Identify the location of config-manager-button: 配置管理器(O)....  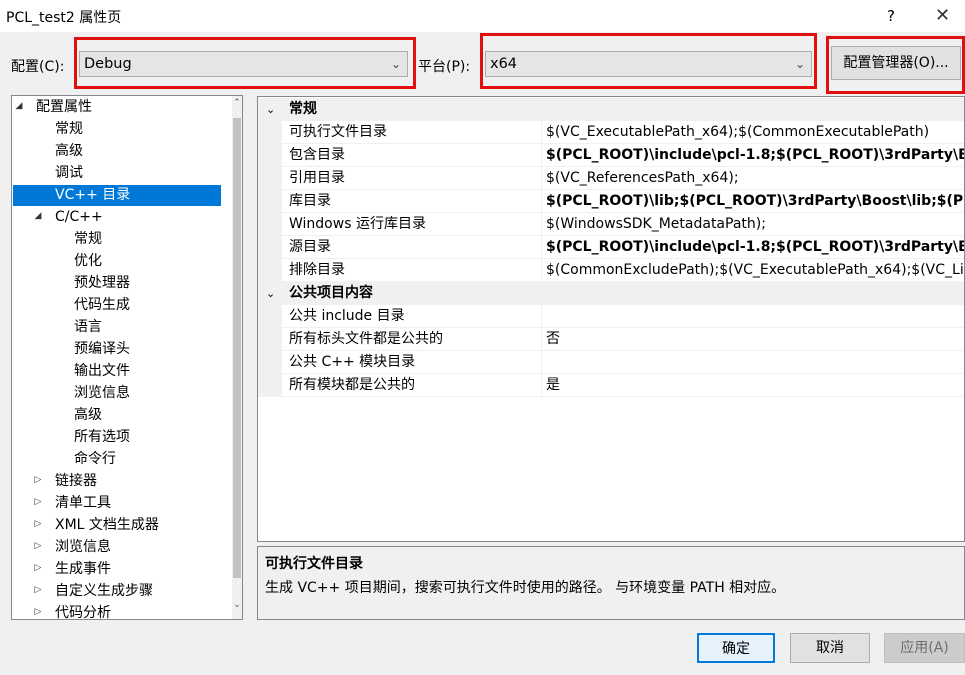
(896, 63).